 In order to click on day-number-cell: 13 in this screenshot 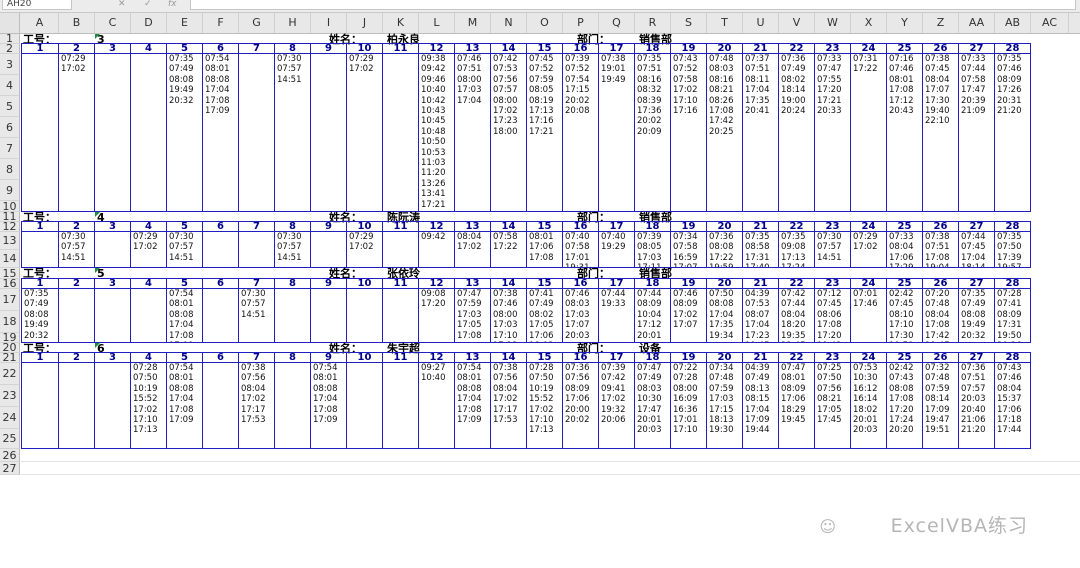, I will do `click(473, 49)`.